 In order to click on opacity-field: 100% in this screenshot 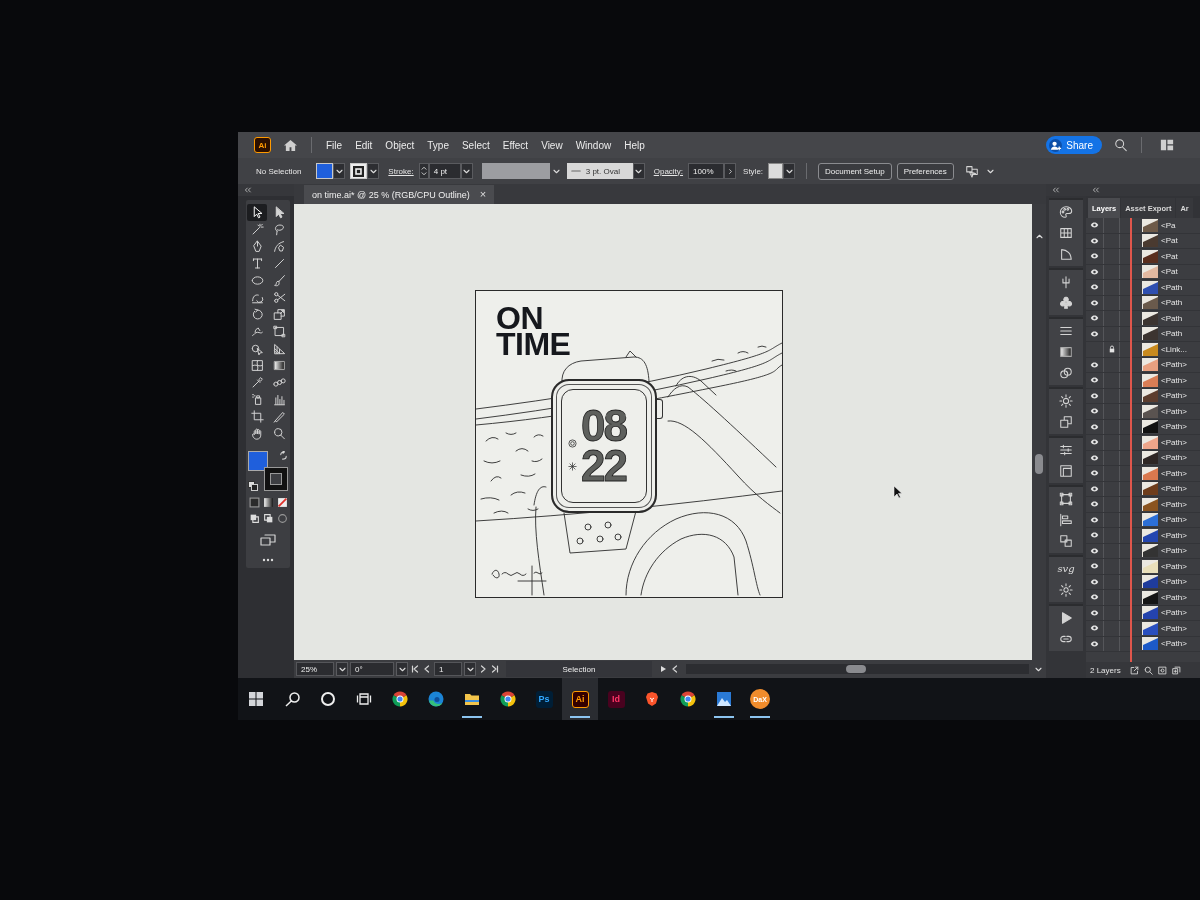, I will do `click(706, 171)`.